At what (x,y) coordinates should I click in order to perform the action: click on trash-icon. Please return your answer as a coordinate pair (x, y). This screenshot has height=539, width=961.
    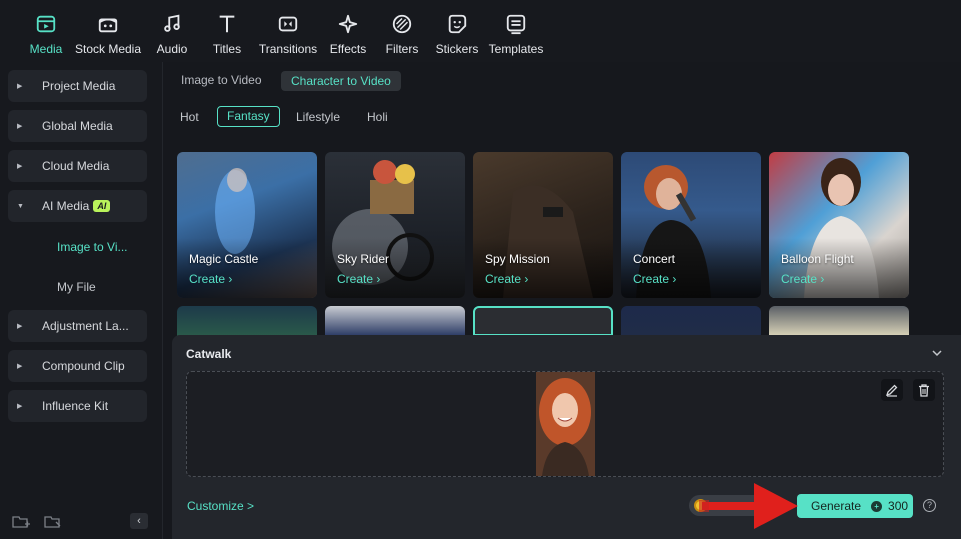
    Looking at the image, I should click on (924, 390).